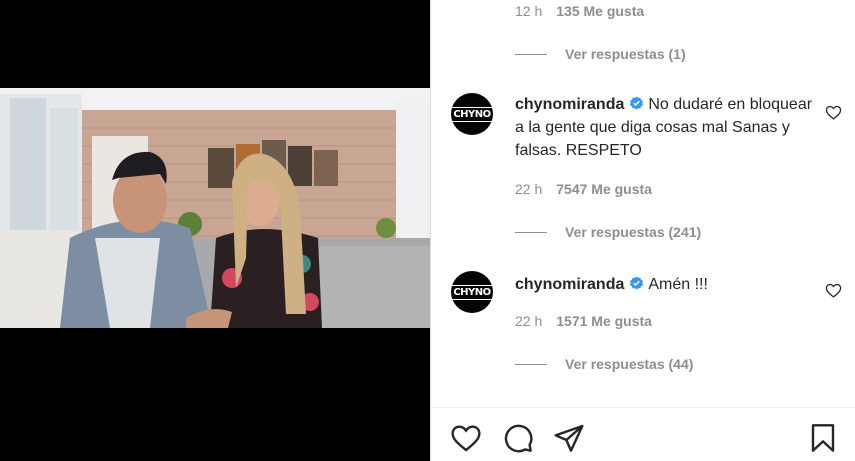  I want to click on comment-likes: 1571 Me gusta, so click(604, 321).